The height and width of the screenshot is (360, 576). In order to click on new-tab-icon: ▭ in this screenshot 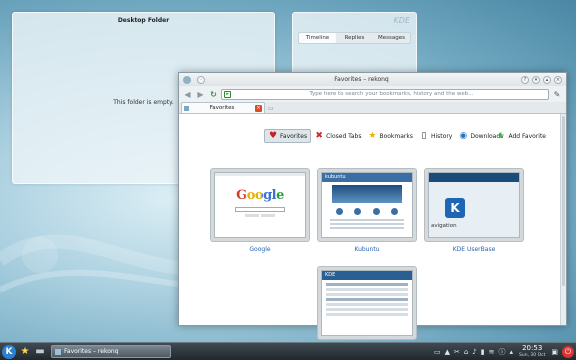, I will do `click(273, 108)`.